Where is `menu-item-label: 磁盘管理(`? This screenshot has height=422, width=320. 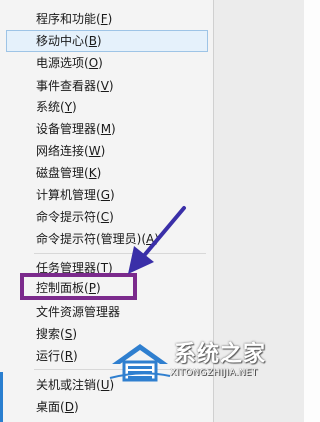 menu-item-label: 磁盘管理( is located at coordinates (62, 173).